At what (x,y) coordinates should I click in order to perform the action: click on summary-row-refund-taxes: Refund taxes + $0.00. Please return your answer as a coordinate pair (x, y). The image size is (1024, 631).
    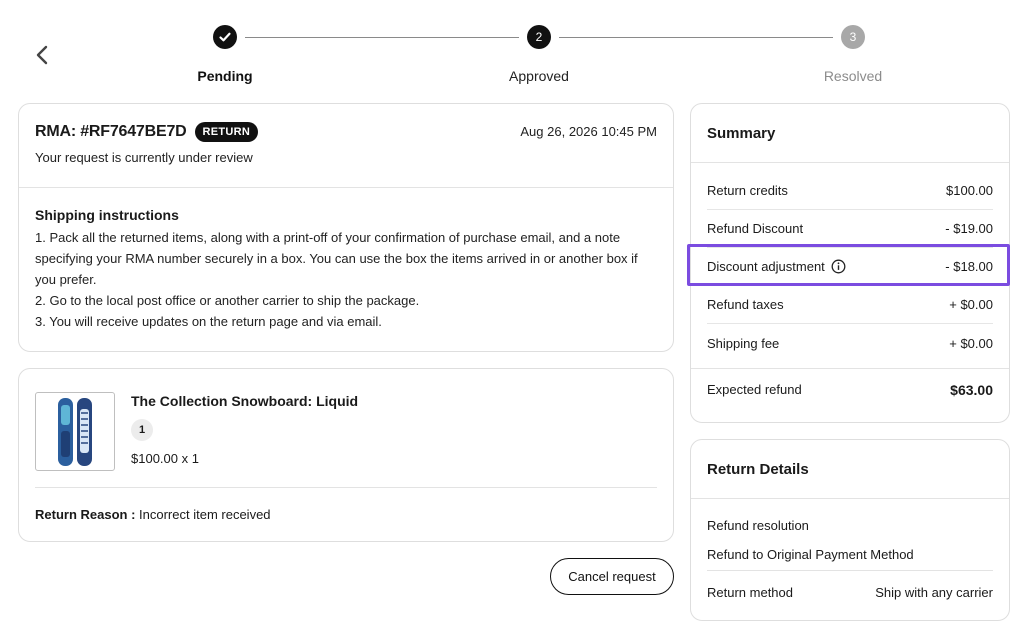
    Looking at the image, I should click on (850, 305).